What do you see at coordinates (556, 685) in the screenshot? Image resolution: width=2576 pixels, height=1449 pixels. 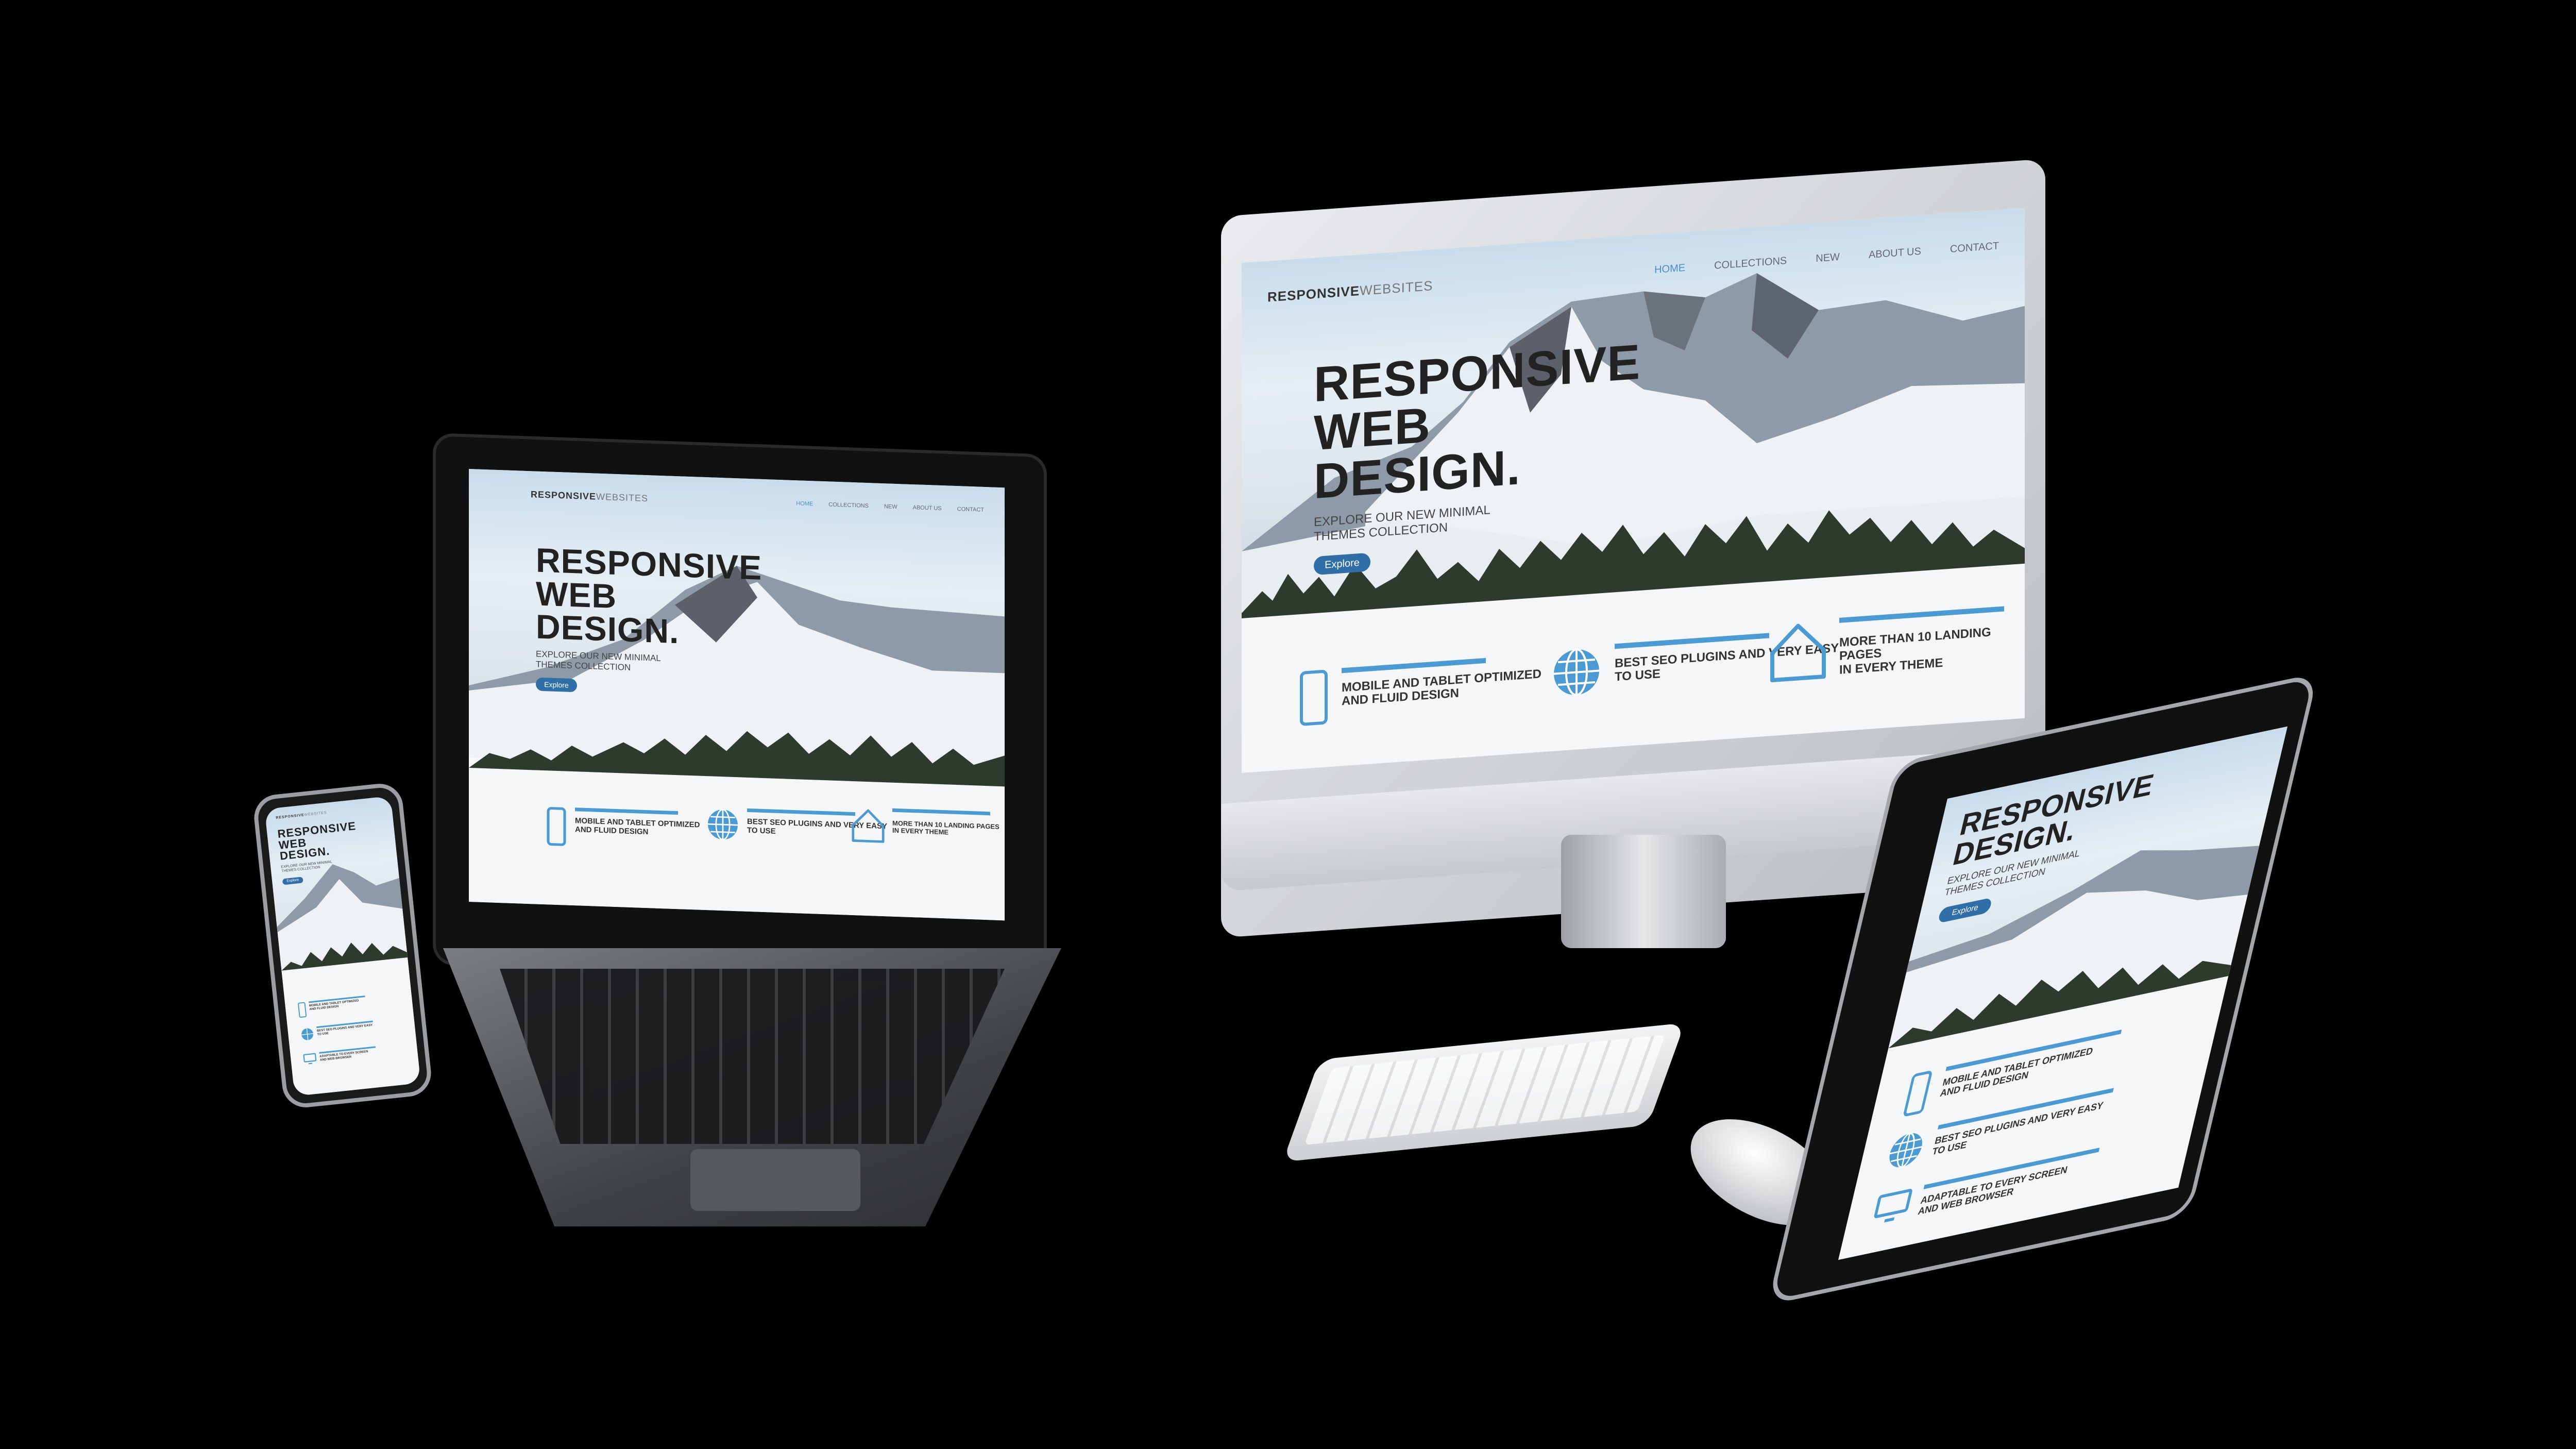 I see `explore-button: Explore` at bounding box center [556, 685].